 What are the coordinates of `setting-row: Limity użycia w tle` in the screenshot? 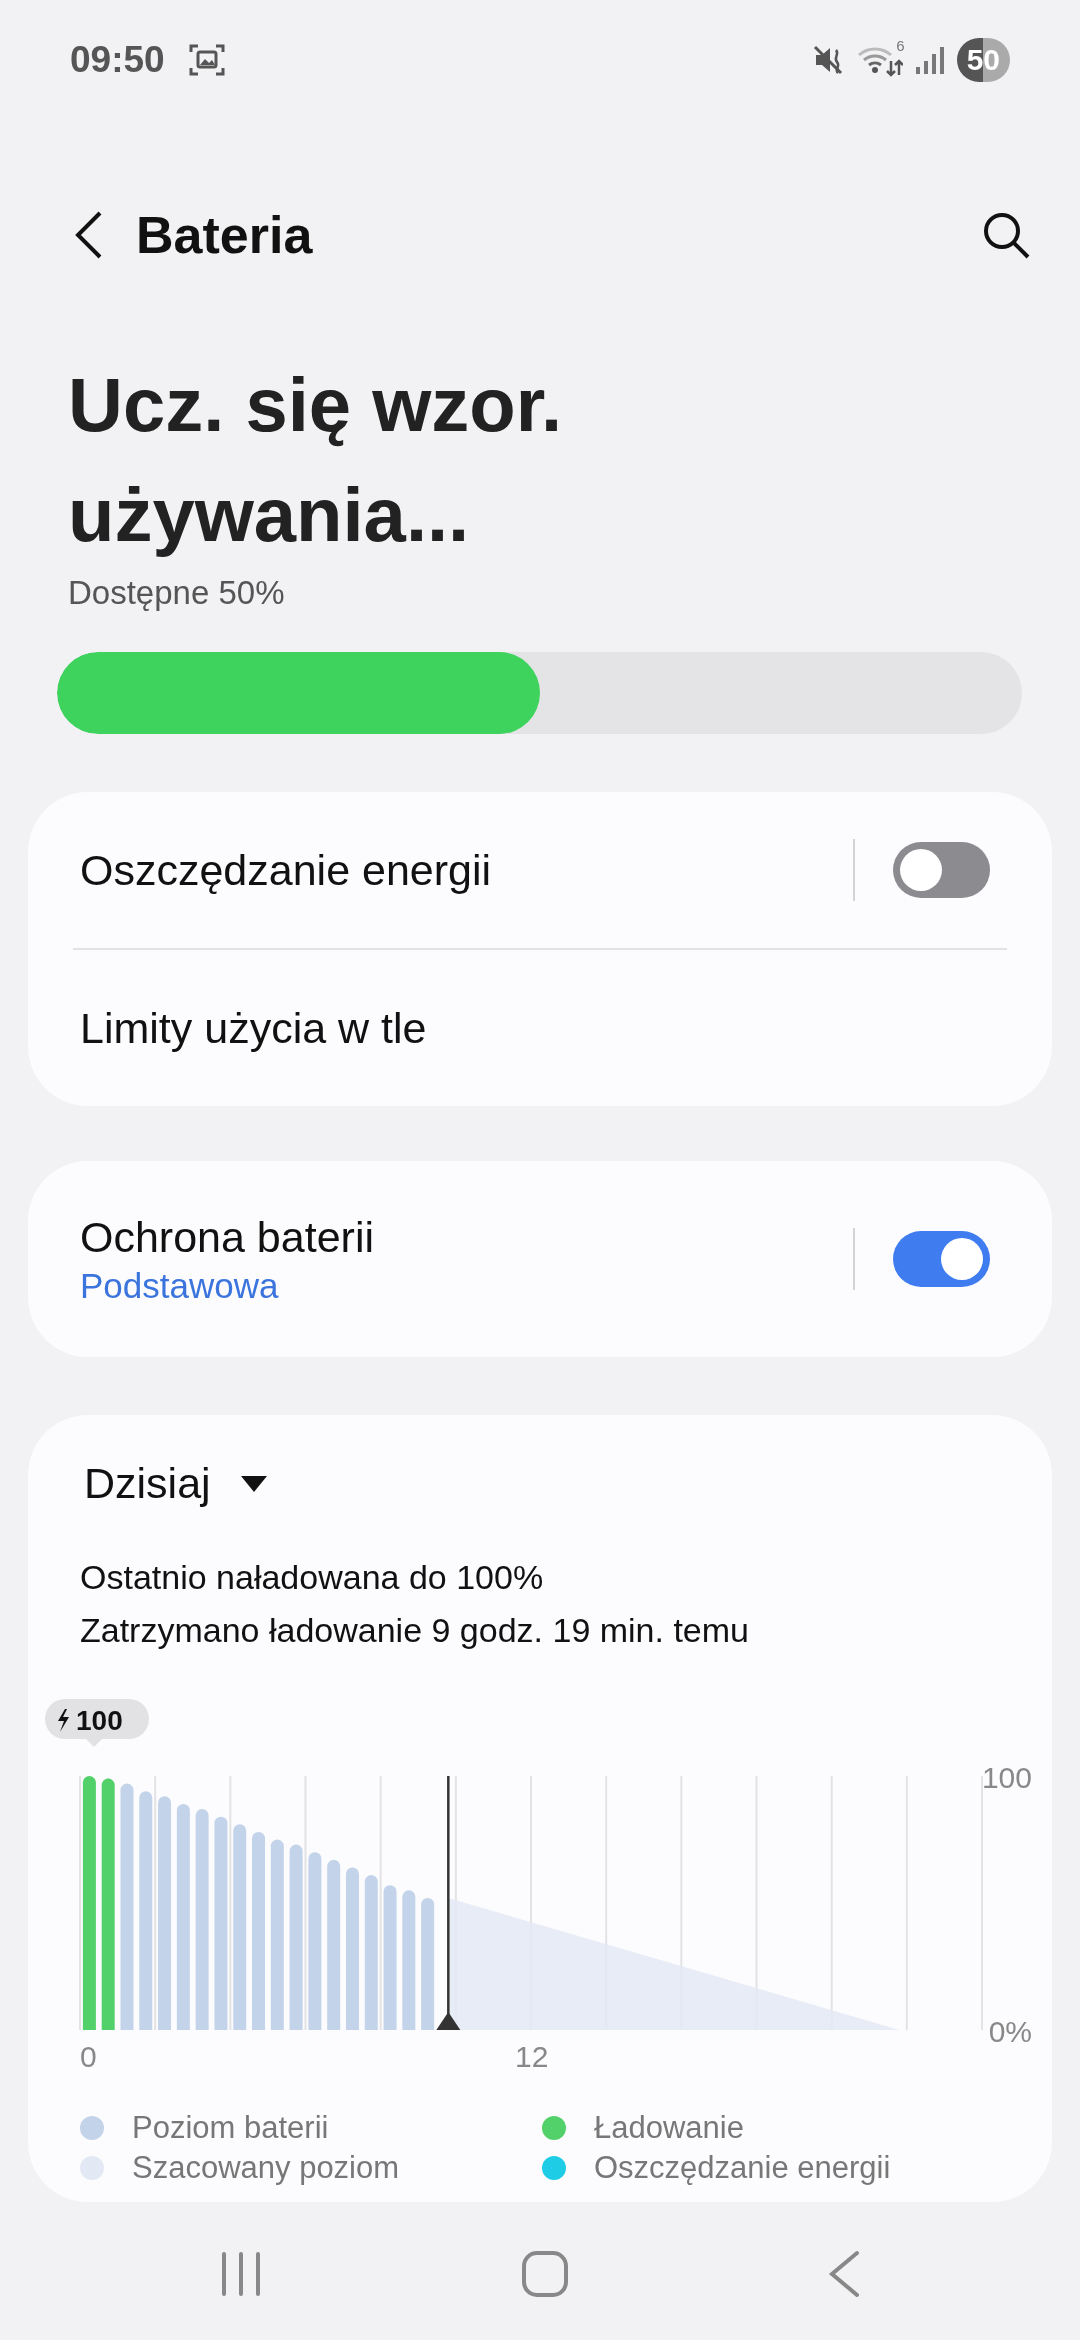 It's located at (540, 1028).